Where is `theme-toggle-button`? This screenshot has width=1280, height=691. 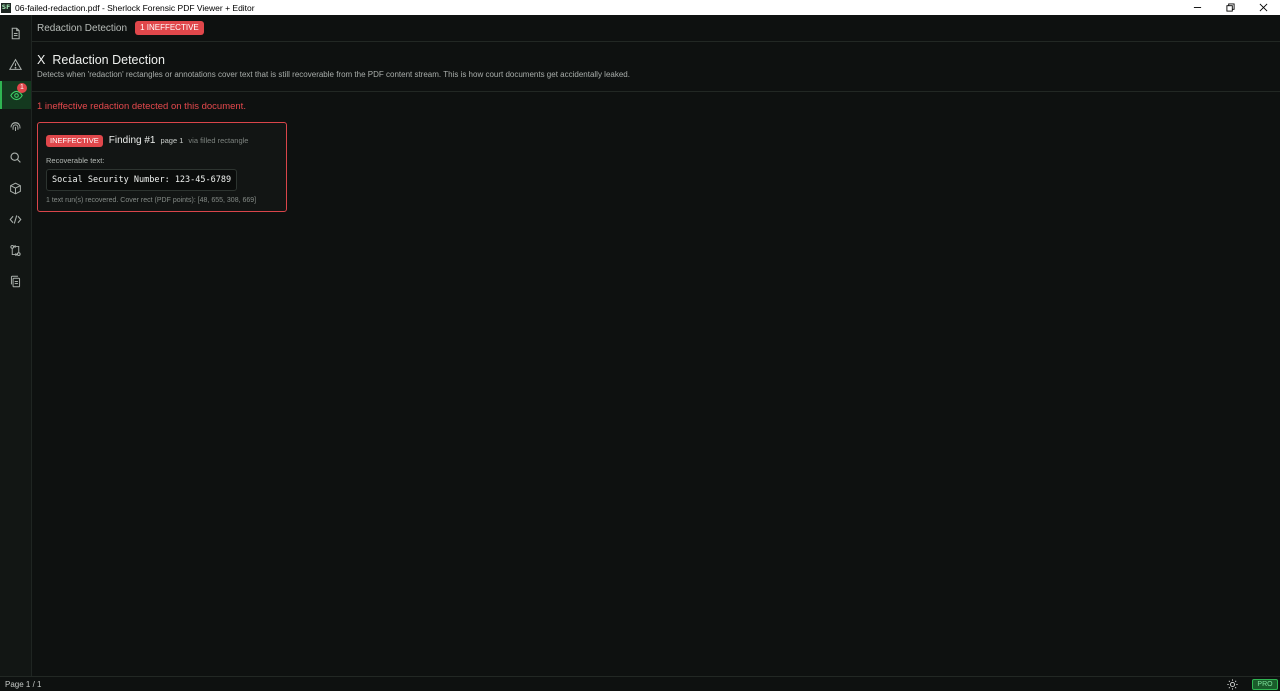 theme-toggle-button is located at coordinates (1232, 684).